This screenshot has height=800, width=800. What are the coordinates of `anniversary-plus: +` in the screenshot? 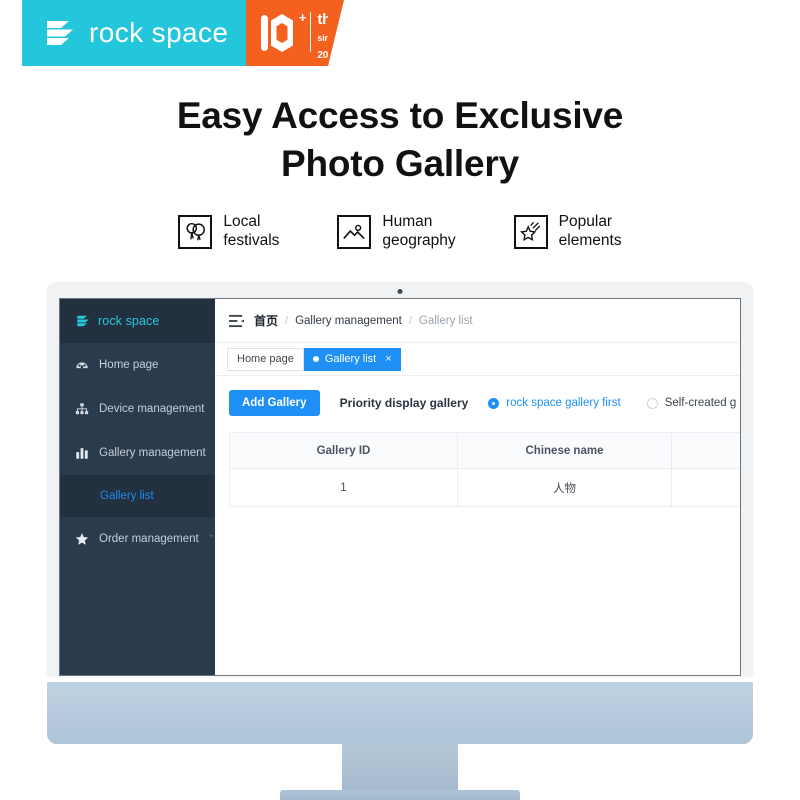 It's located at (302, 17).